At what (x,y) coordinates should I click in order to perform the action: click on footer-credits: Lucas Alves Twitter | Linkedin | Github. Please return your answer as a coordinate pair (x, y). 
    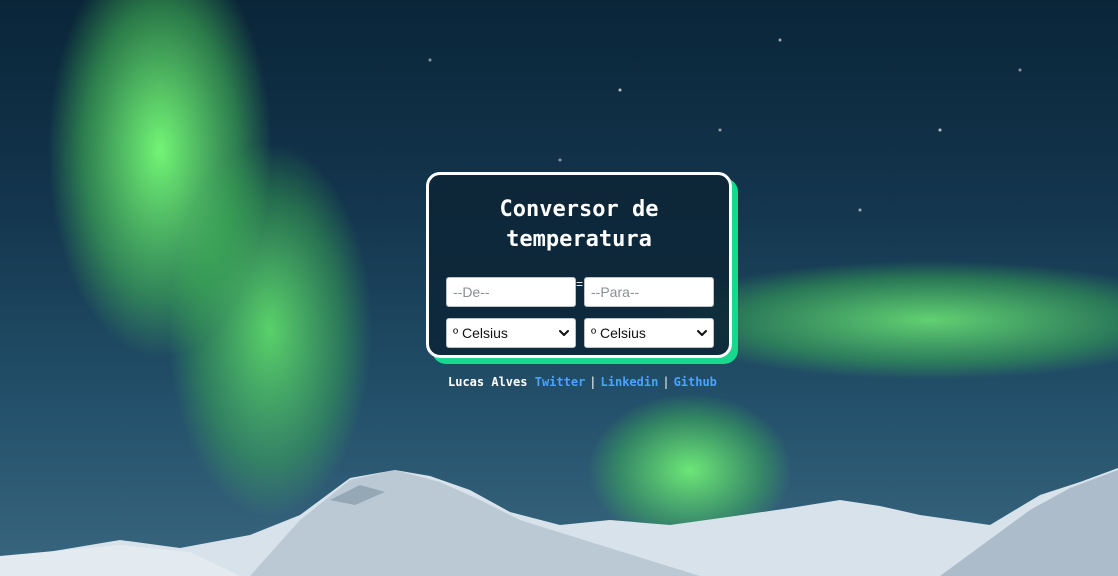
    Looking at the image, I should click on (582, 382).